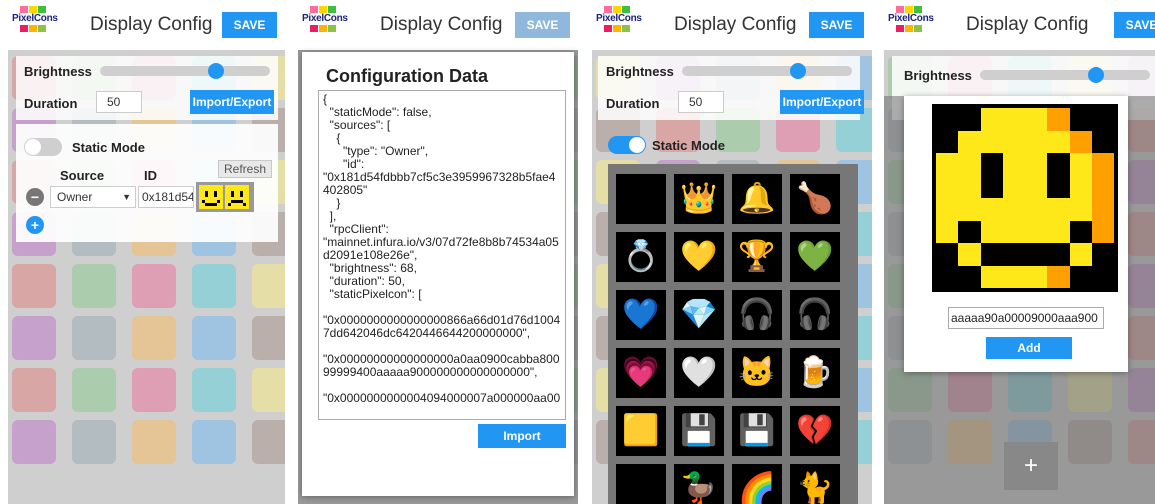 The height and width of the screenshot is (504, 1155). What do you see at coordinates (35, 197) in the screenshot?
I see `remove-source-button: −` at bounding box center [35, 197].